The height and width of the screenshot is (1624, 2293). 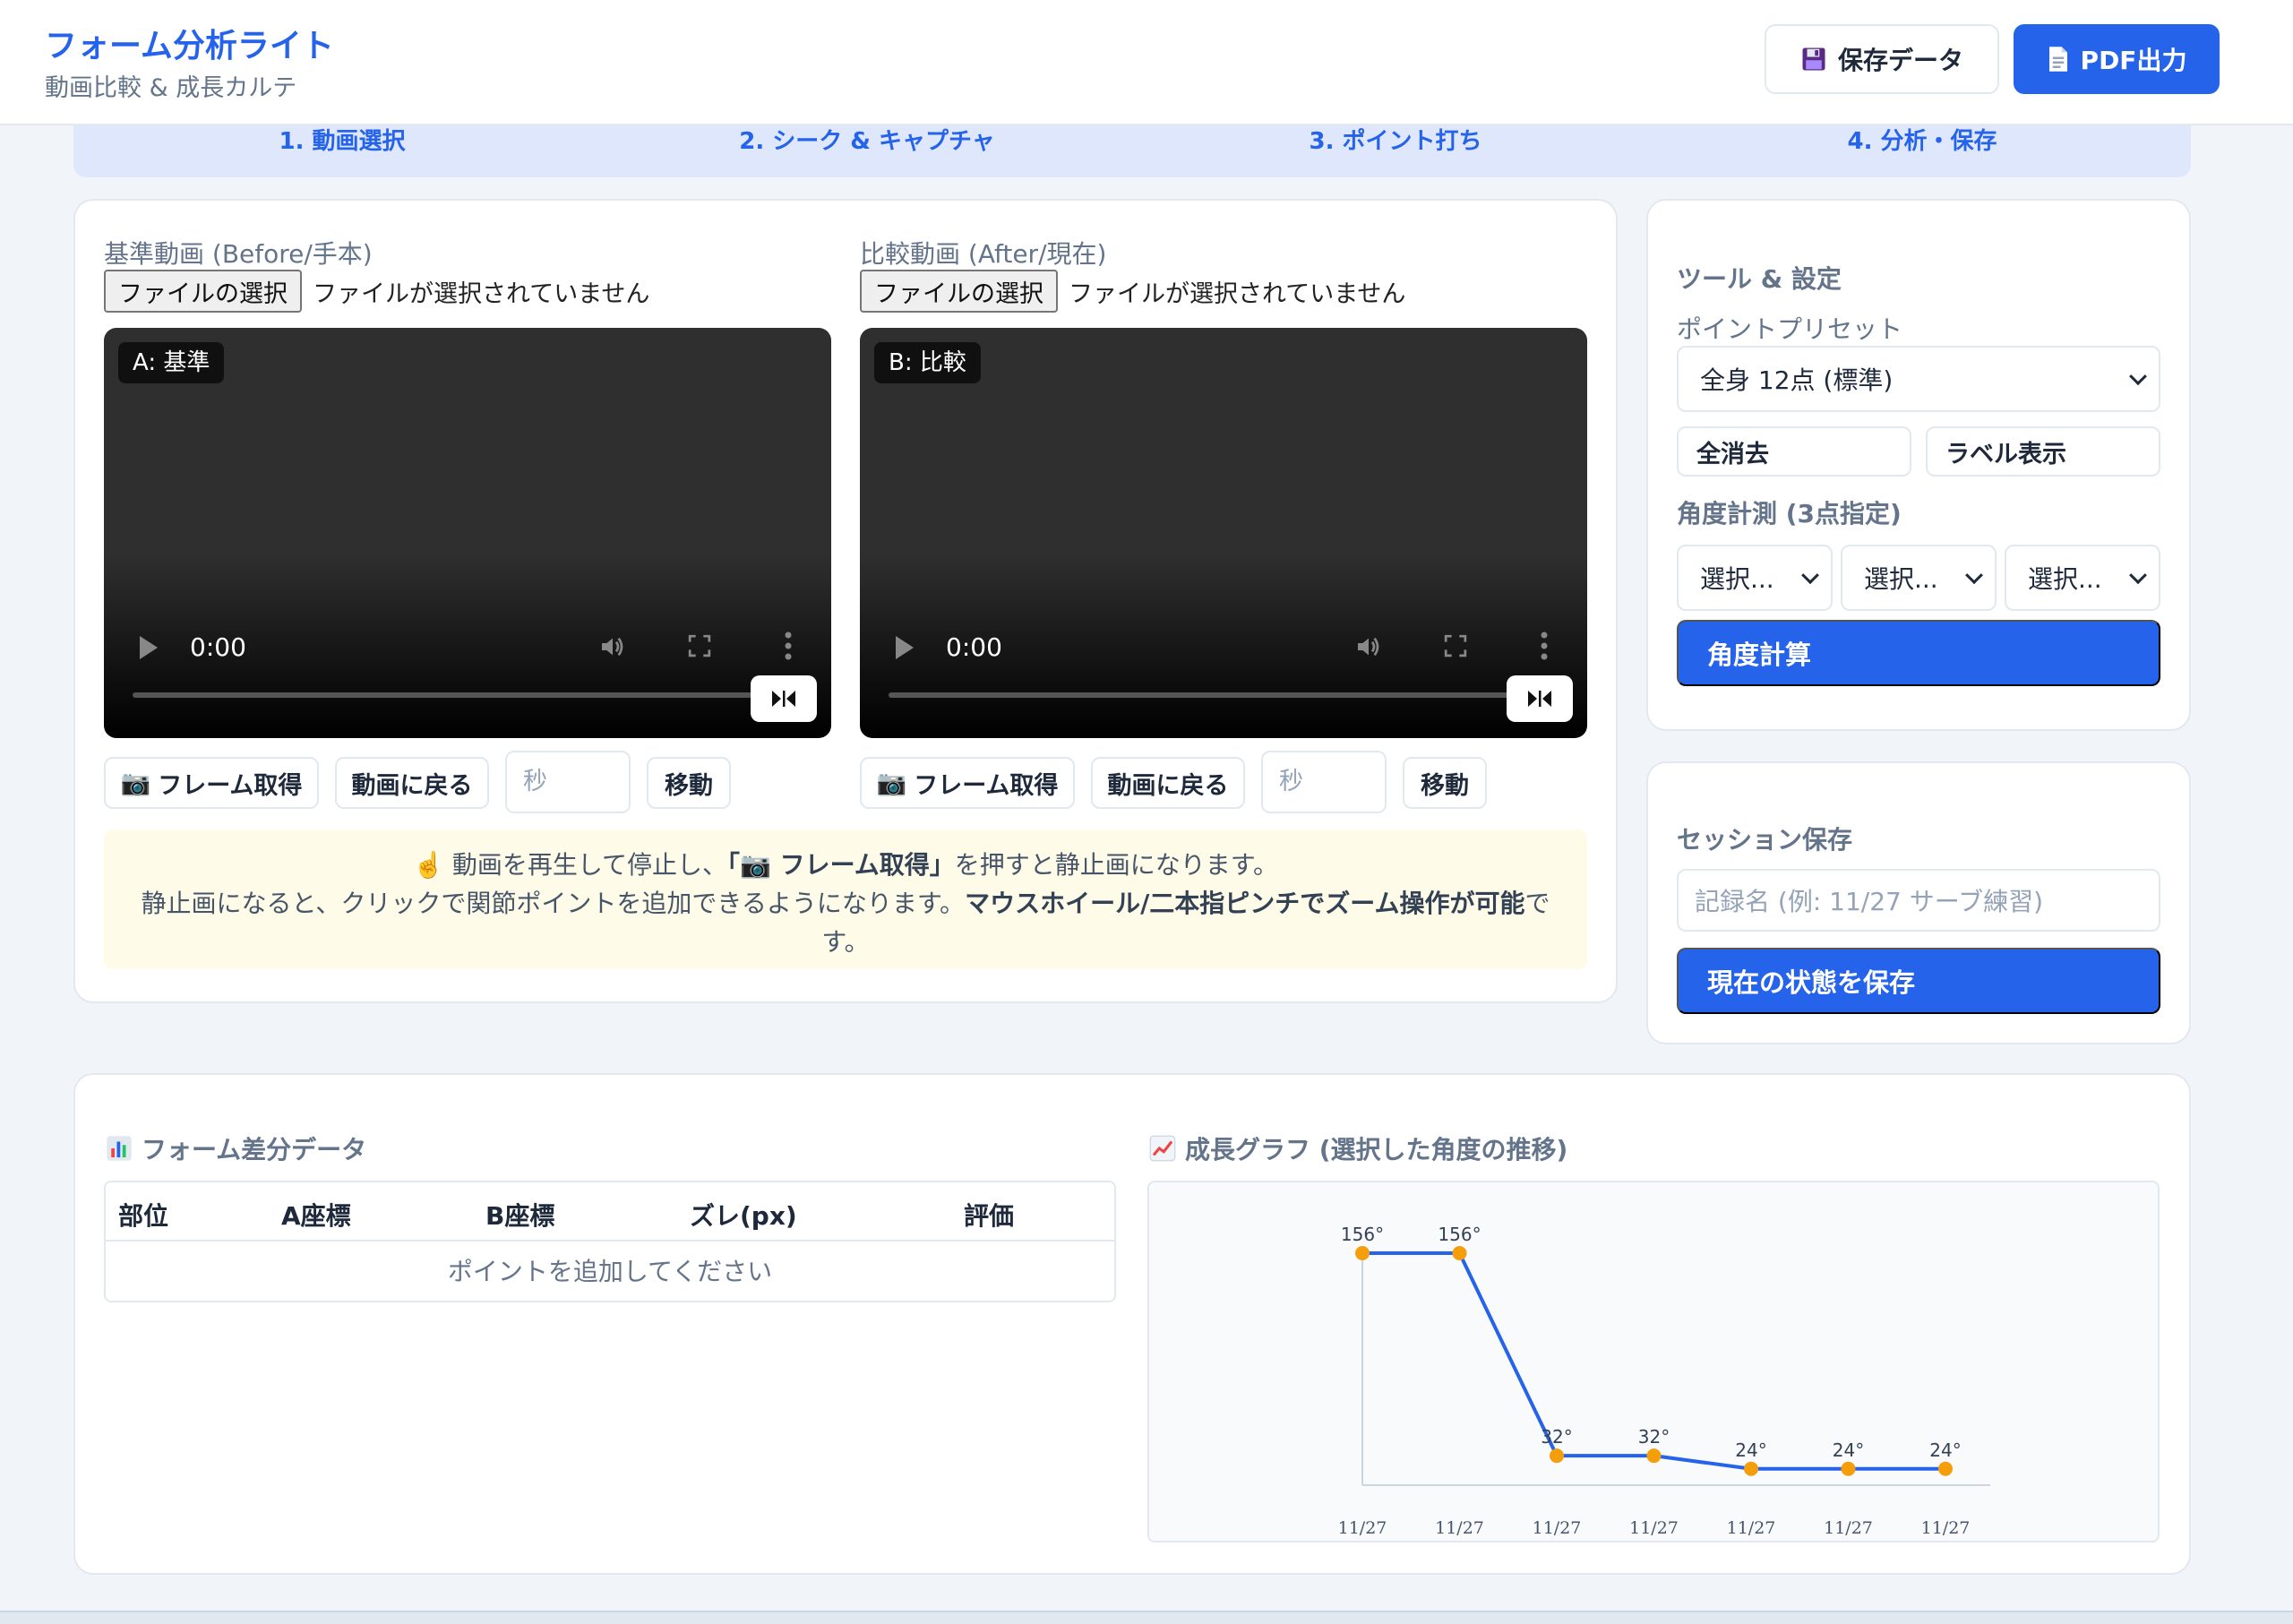 What do you see at coordinates (1146, 1617) in the screenshot?
I see `bottom-scrollbar` at bounding box center [1146, 1617].